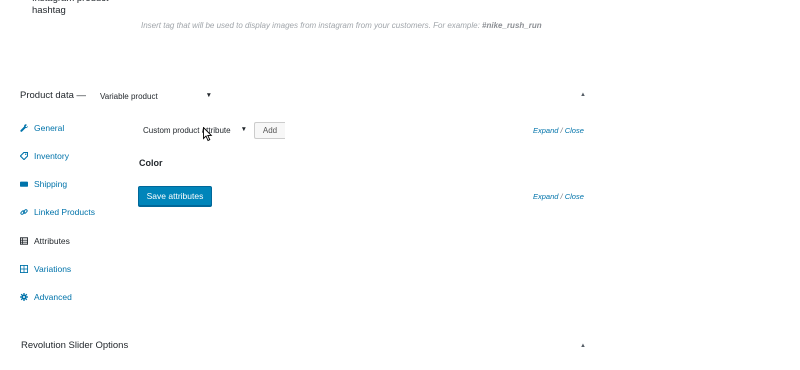 Image resolution: width=800 pixels, height=370 pixels. Describe the element at coordinates (512, 25) in the screenshot. I see `hashtag-help-example: #nike_rush_run` at that location.